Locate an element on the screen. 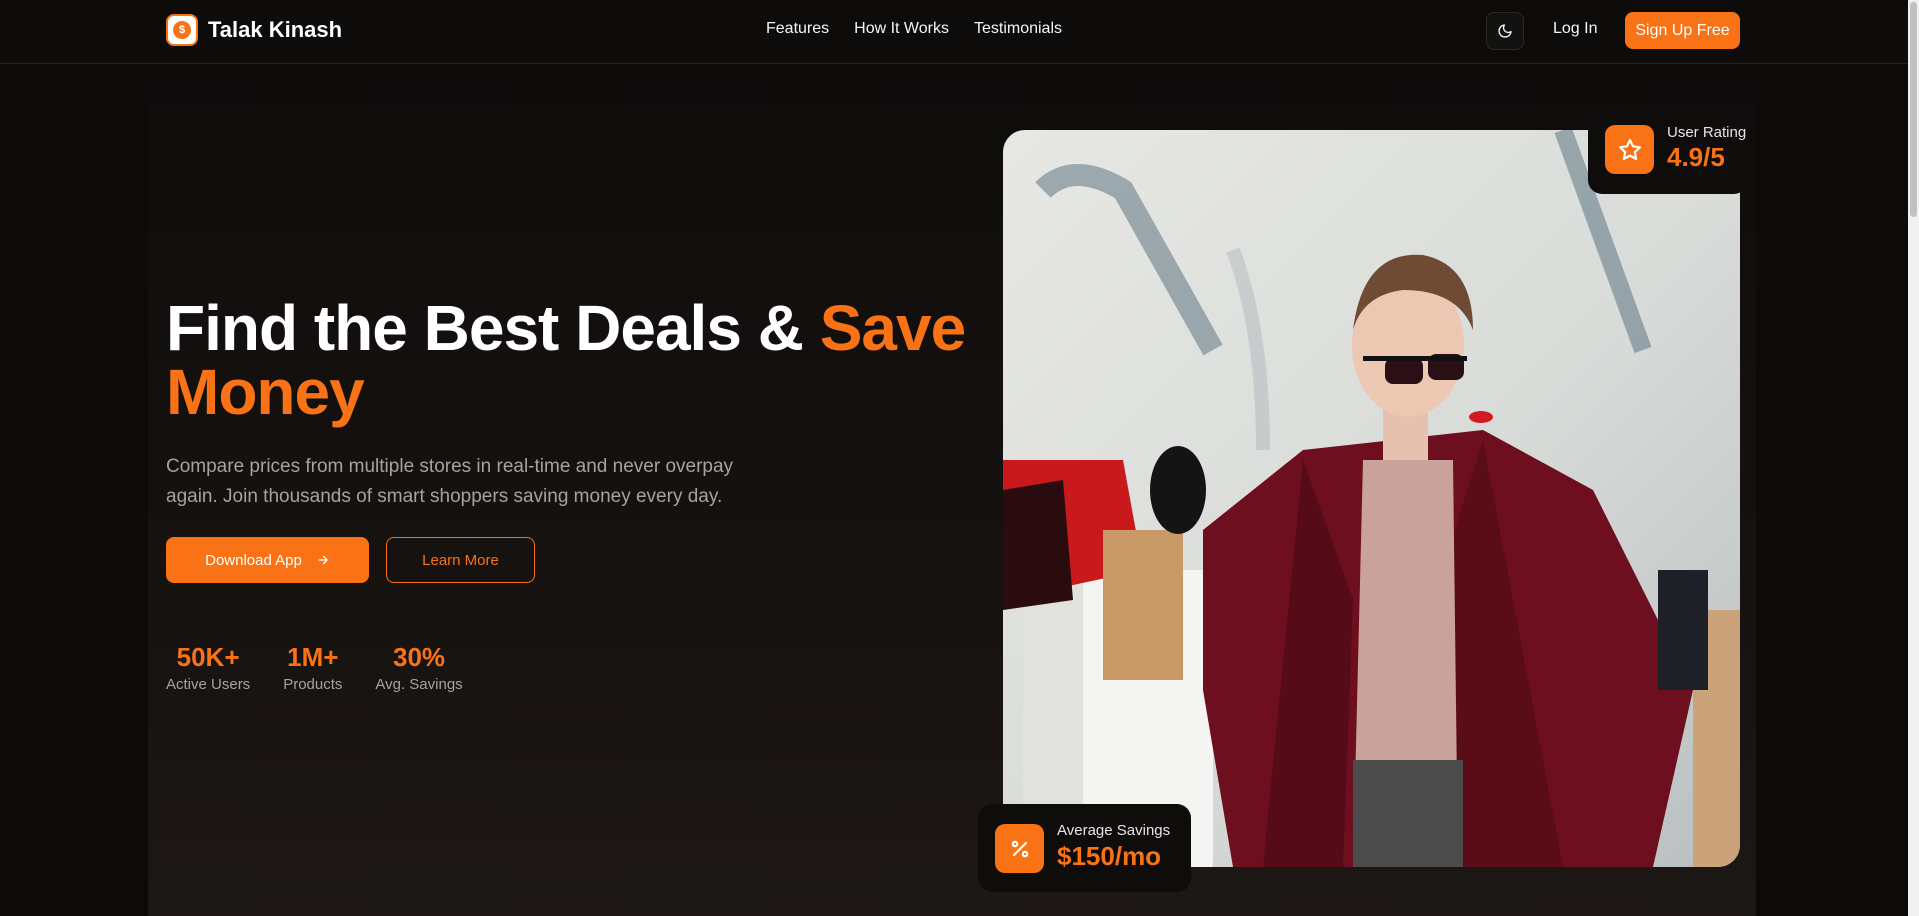  stat-label: Active Users is located at coordinates (208, 684).